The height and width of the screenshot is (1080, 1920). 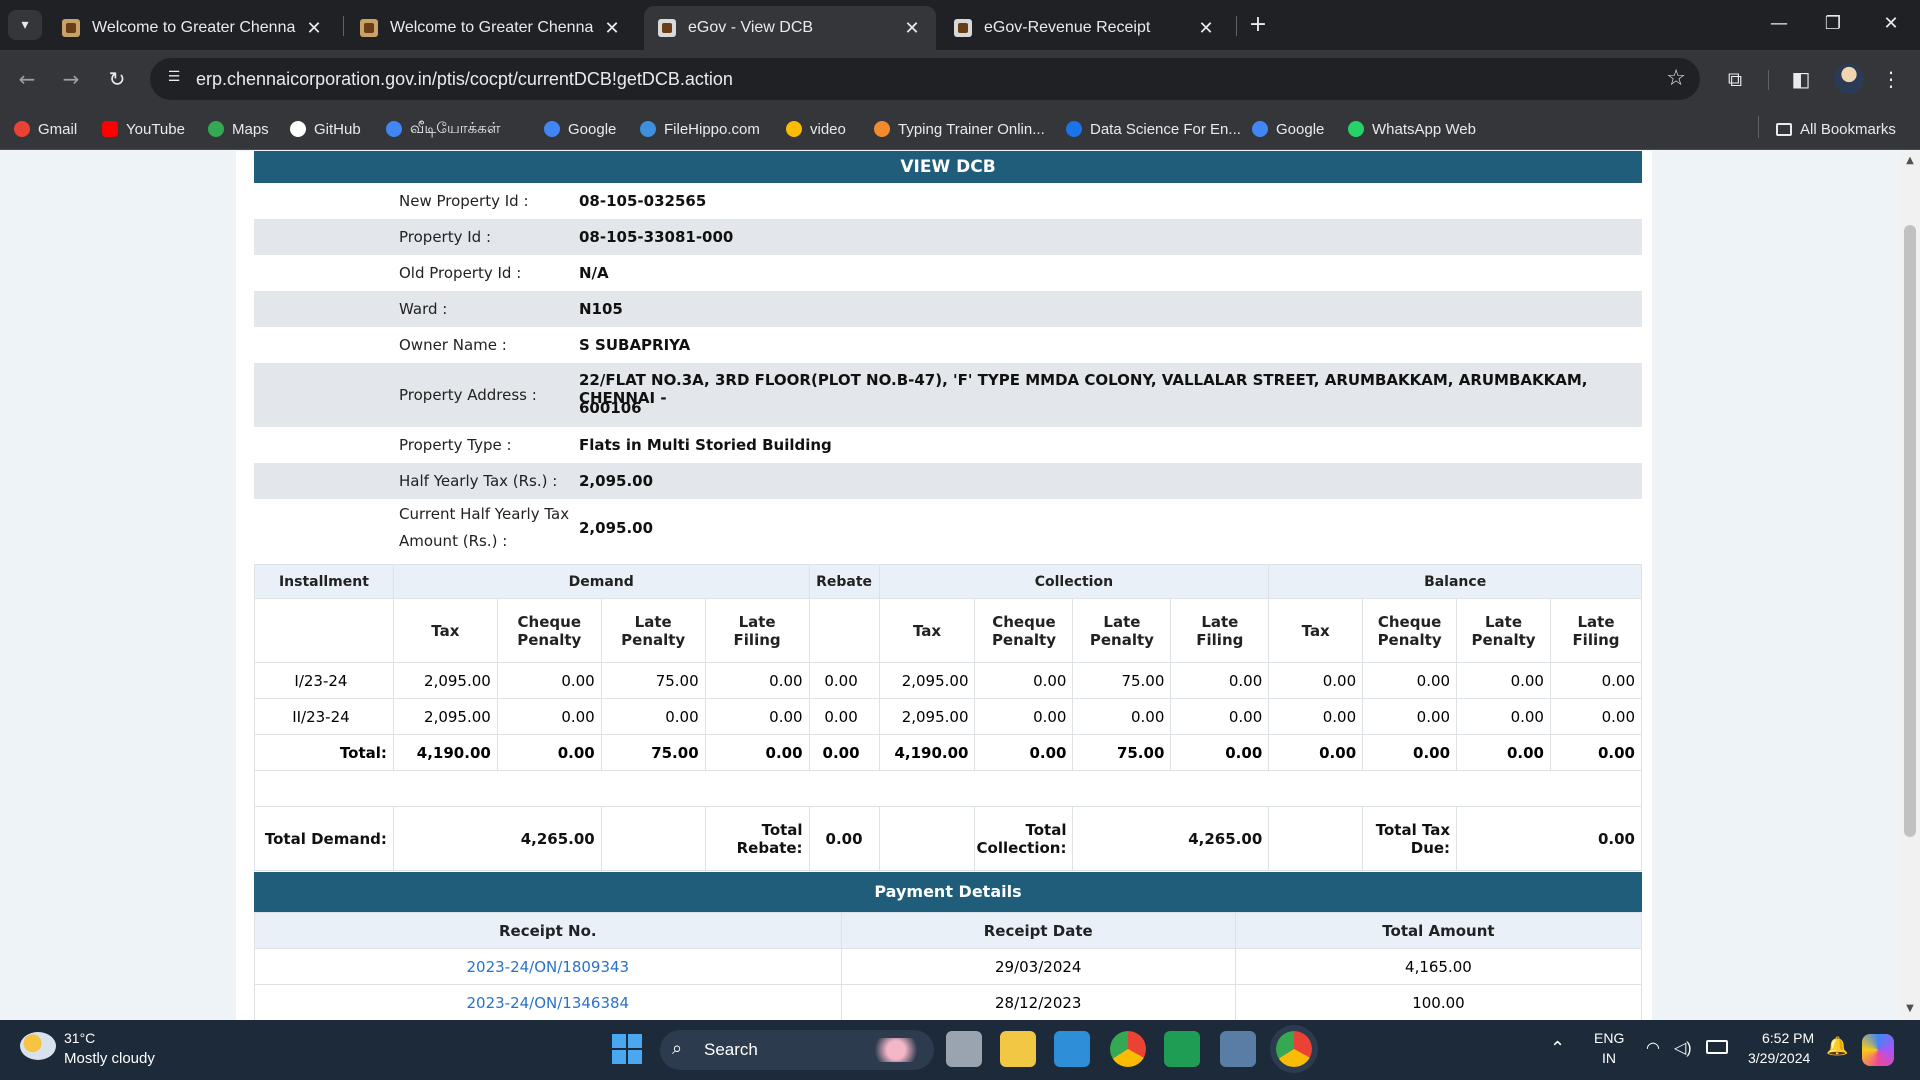 What do you see at coordinates (38, 1046) in the screenshot?
I see `weather-cloud-icon` at bounding box center [38, 1046].